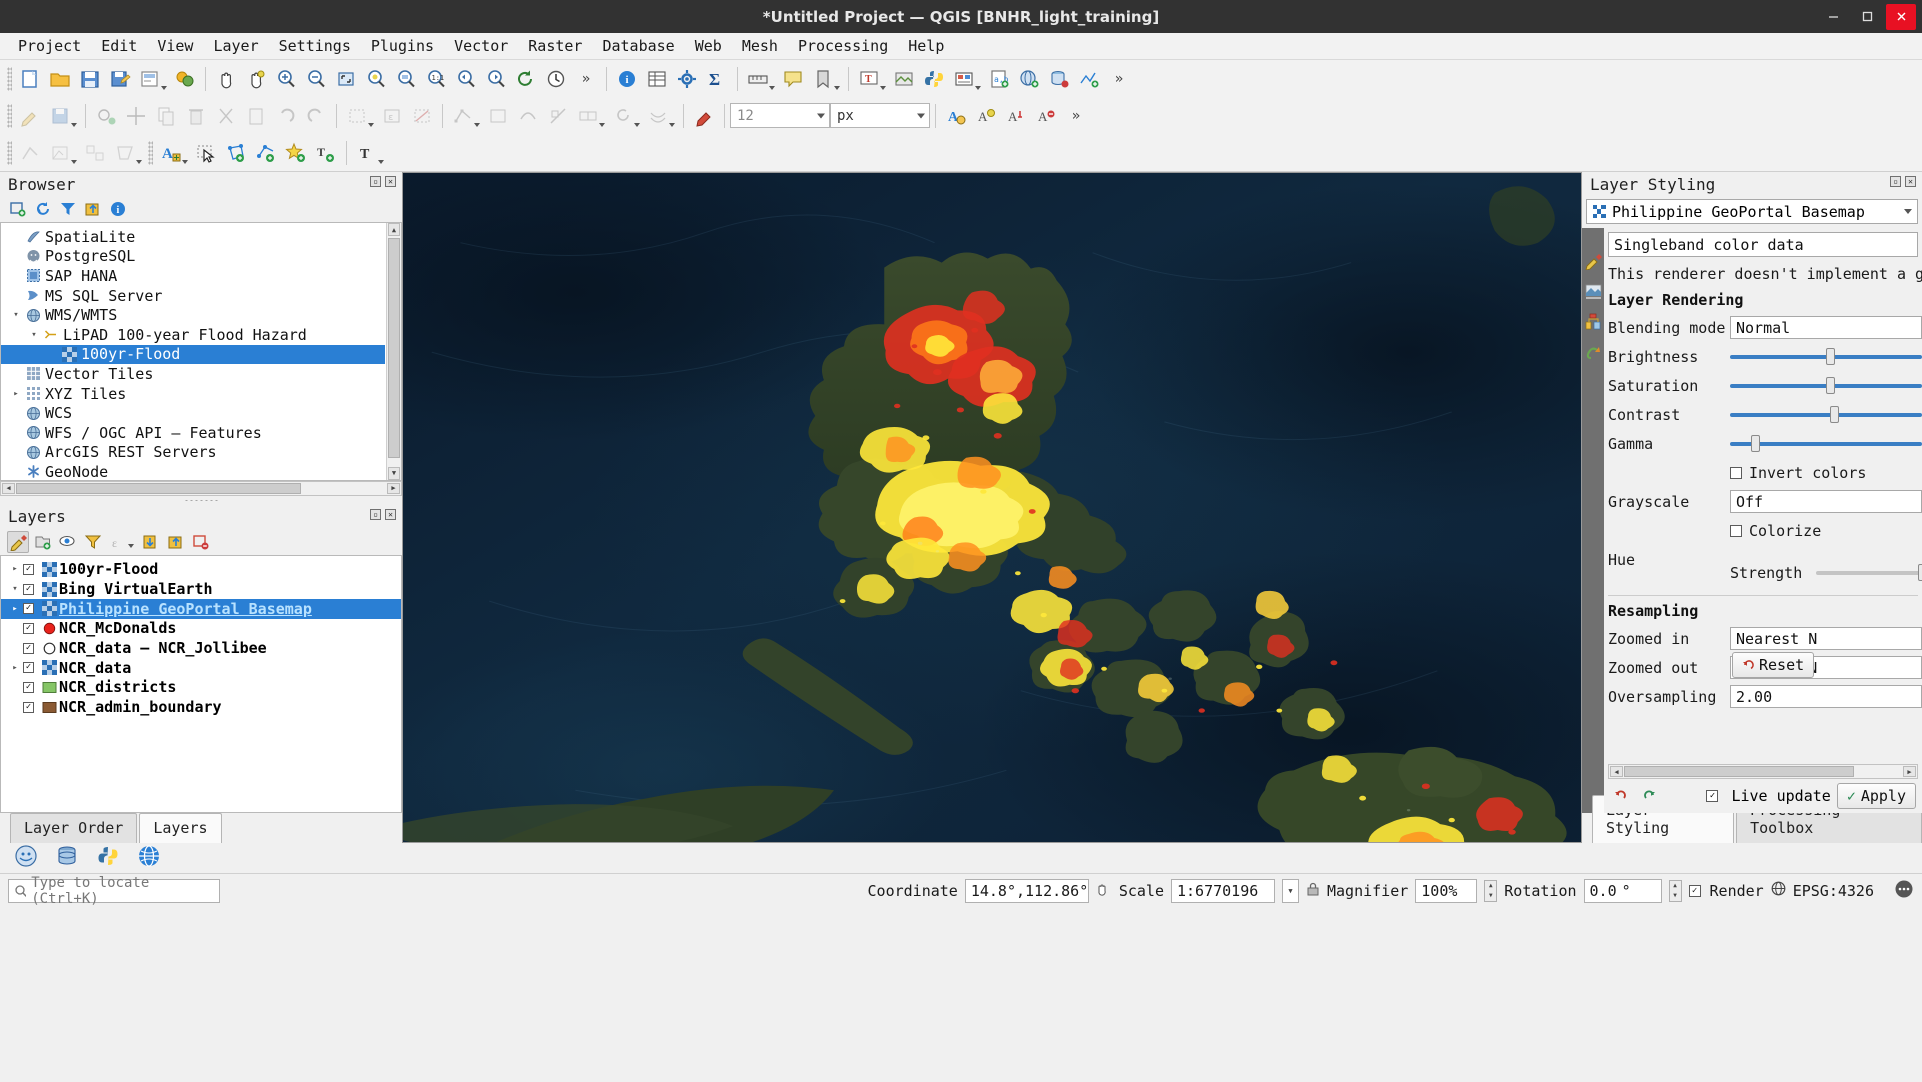 Image resolution: width=1922 pixels, height=1082 pixels. What do you see at coordinates (1778, 890) in the screenshot?
I see `crs-globe-icon` at bounding box center [1778, 890].